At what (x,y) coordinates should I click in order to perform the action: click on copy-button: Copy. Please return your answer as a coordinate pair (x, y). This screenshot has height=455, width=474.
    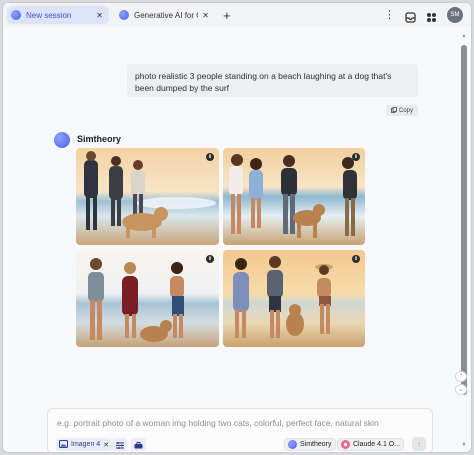
    Looking at the image, I should click on (402, 110).